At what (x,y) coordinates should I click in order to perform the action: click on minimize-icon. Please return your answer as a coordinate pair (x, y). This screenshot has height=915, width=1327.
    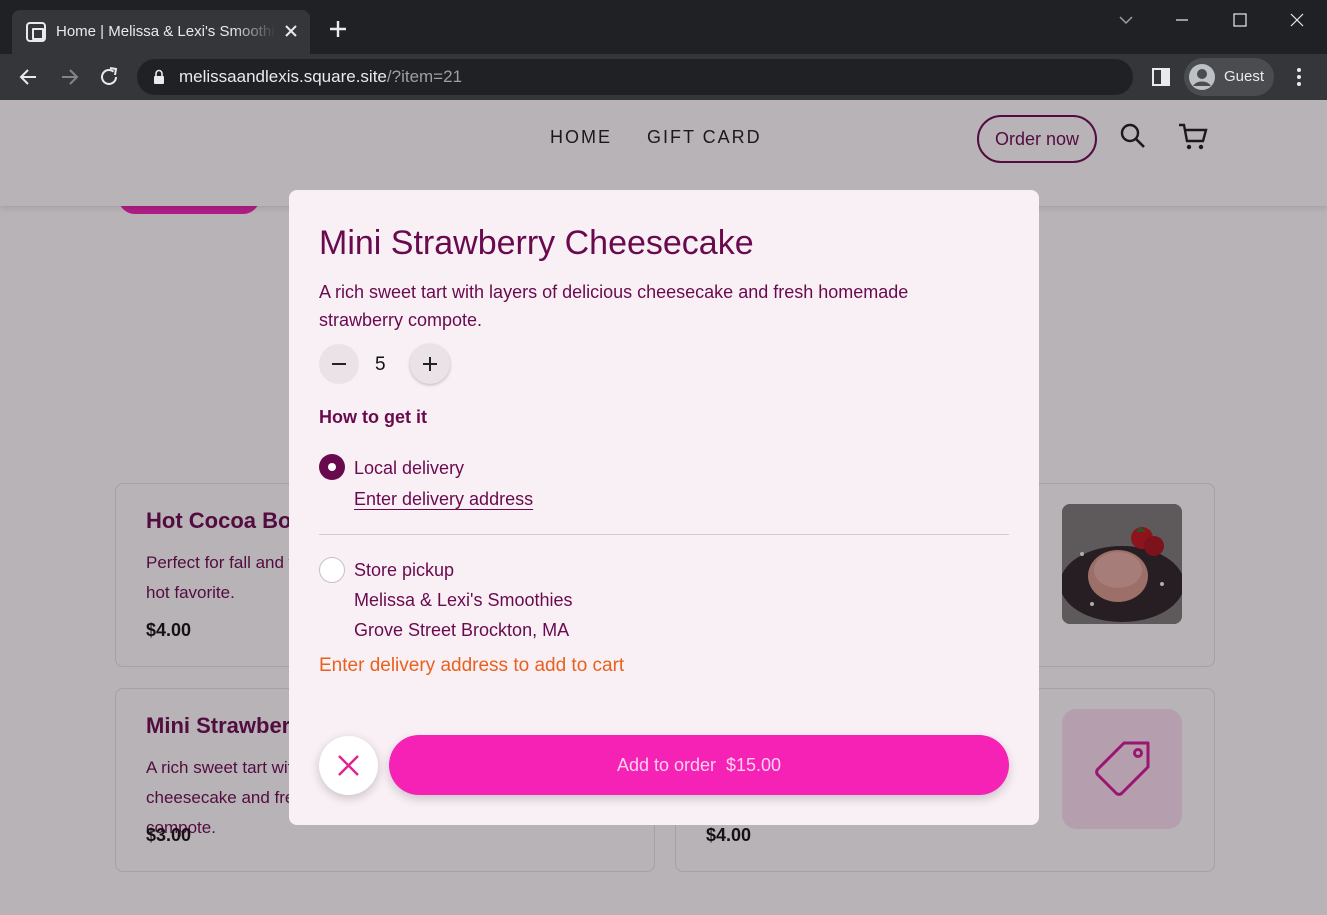
    Looking at the image, I should click on (1182, 20).